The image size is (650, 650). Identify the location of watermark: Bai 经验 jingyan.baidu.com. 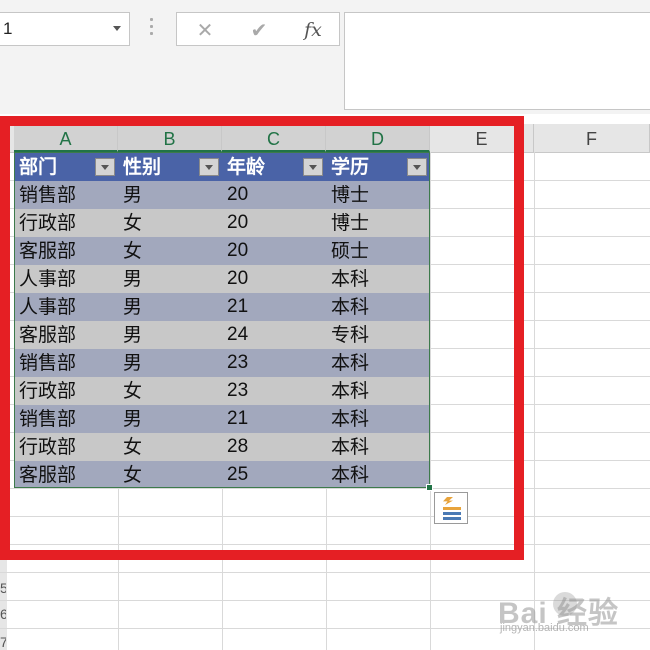
(573, 613).